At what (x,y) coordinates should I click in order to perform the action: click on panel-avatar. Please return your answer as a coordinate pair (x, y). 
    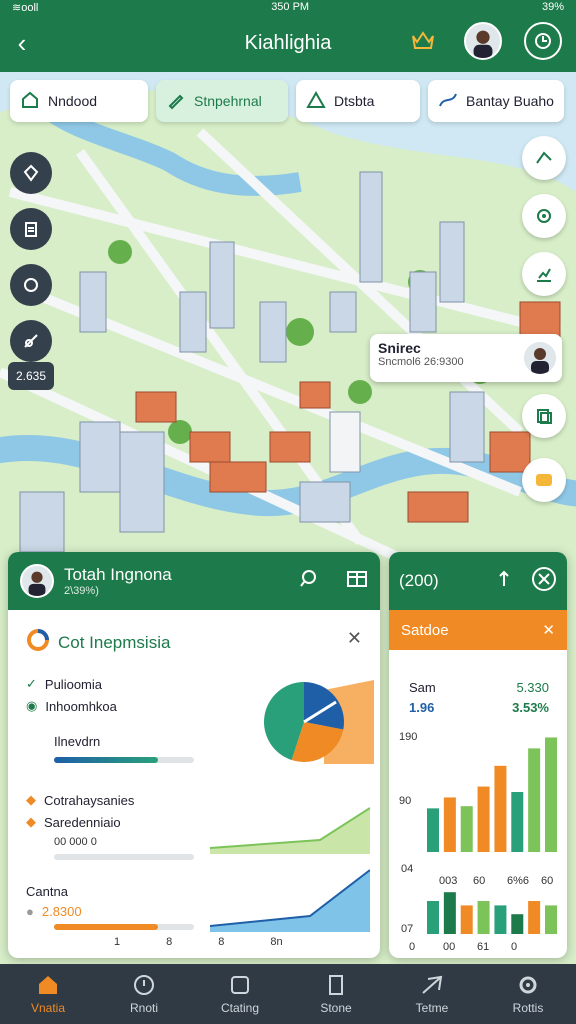
    Looking at the image, I should click on (37, 581).